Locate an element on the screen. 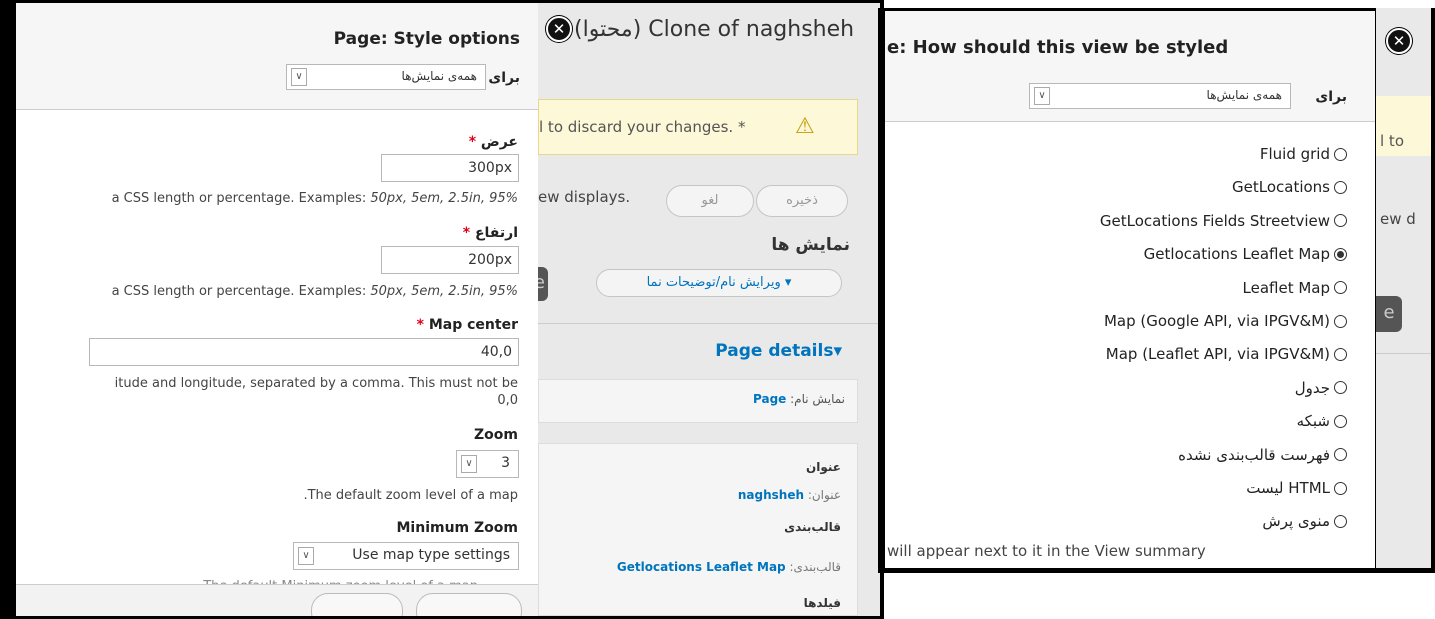 The width and height of the screenshot is (1435, 619). display-name-label: نمایش نام: is located at coordinates (817, 399).